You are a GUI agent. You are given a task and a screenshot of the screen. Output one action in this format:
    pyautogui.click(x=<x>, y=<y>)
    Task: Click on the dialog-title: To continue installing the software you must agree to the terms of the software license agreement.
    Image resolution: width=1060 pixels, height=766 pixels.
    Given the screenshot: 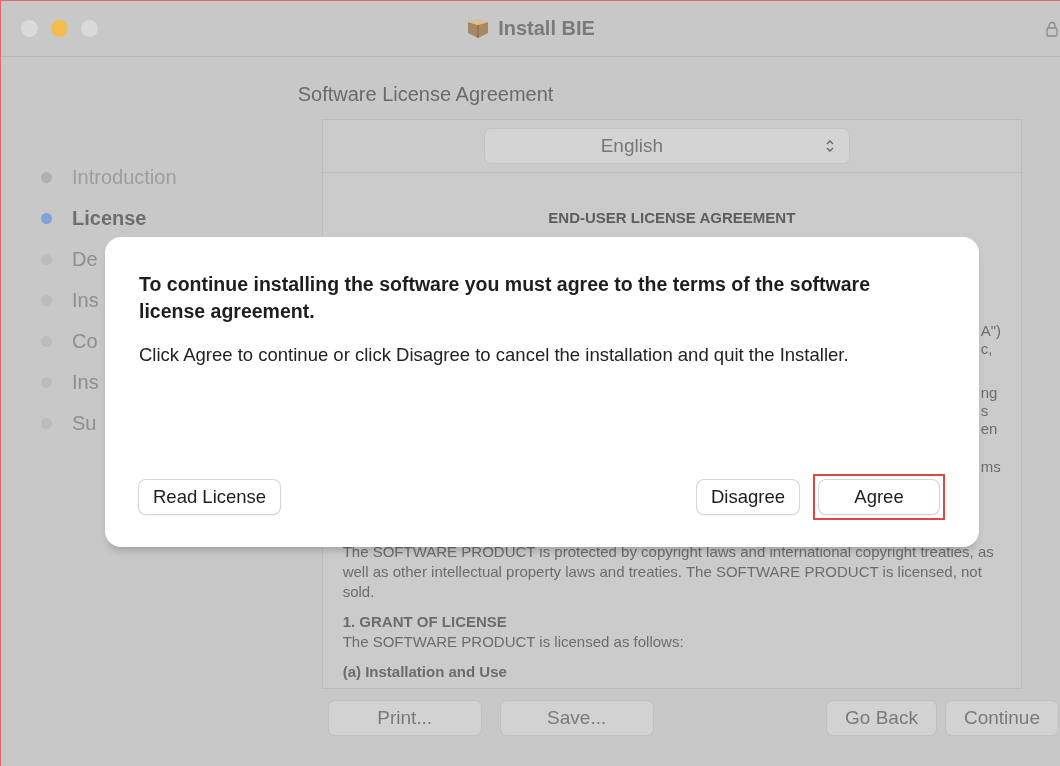 What is the action you would take?
    pyautogui.click(x=505, y=298)
    